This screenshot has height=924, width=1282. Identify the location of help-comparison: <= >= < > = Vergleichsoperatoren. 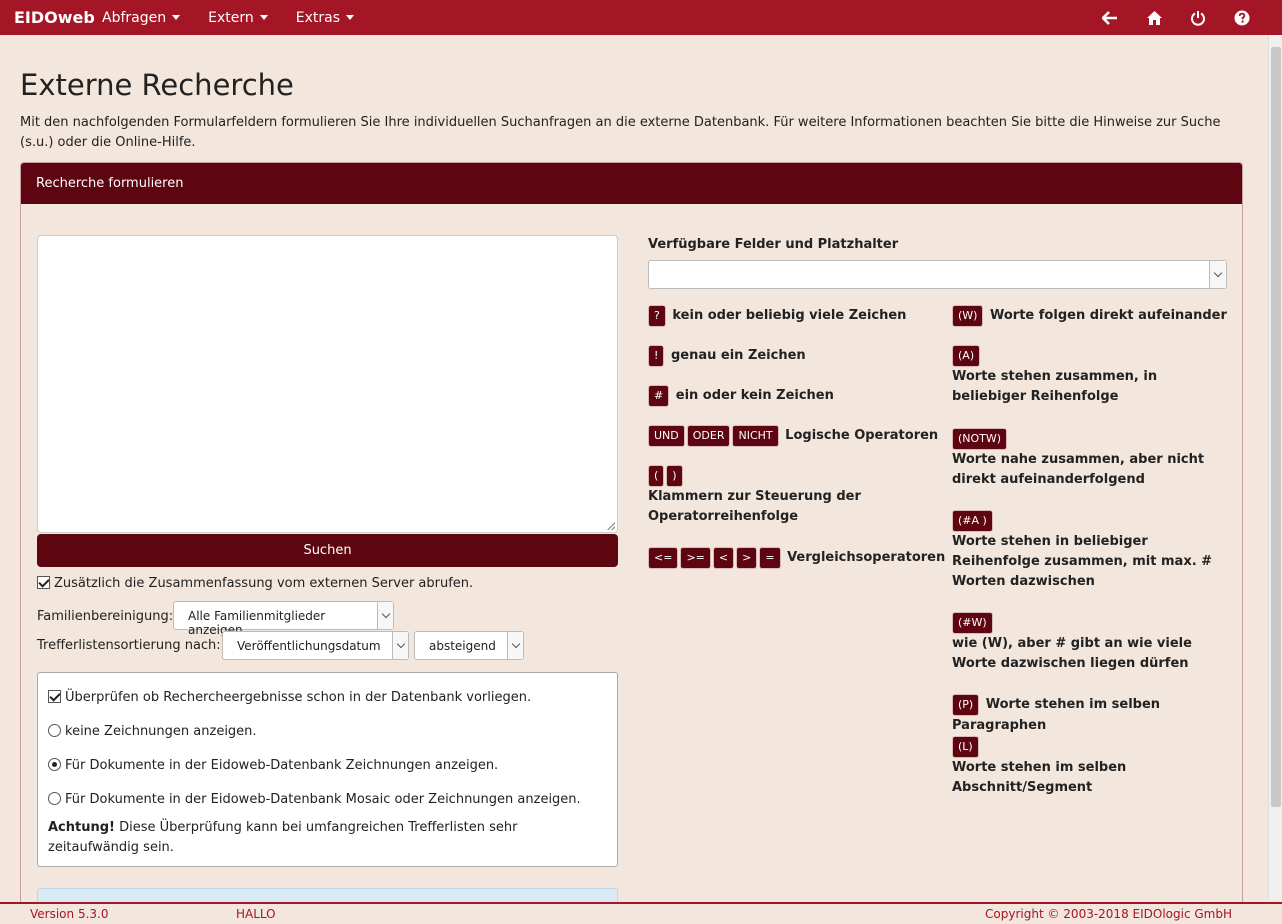
(798, 558).